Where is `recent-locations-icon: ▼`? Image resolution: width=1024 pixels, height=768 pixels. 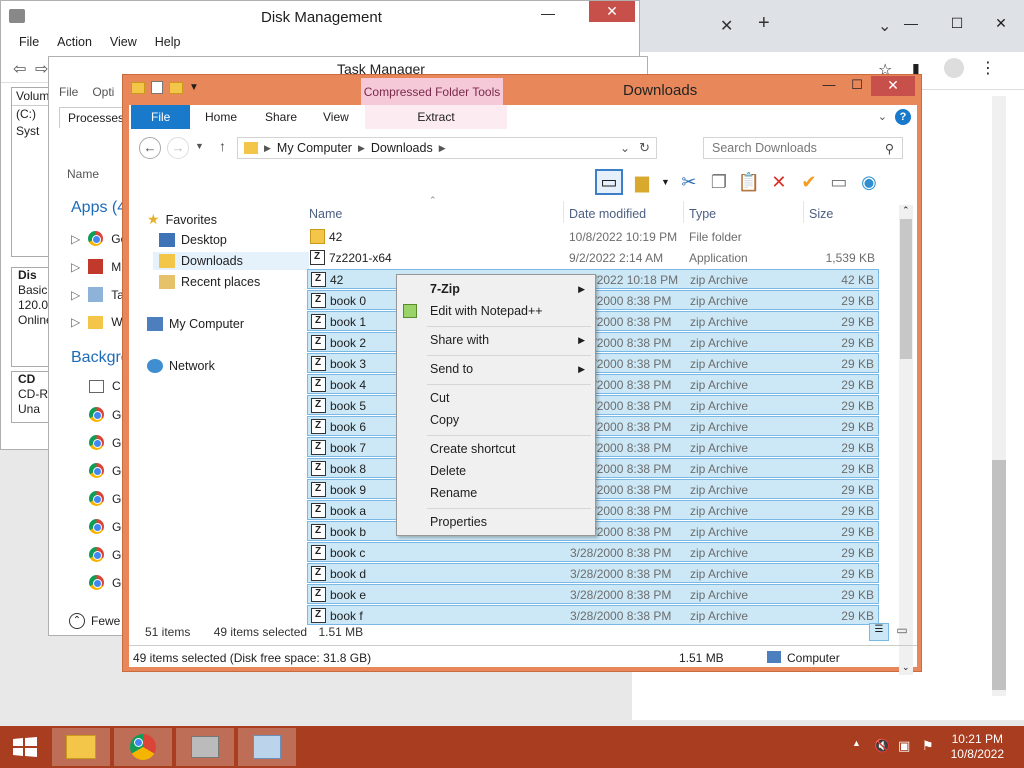 recent-locations-icon: ▼ is located at coordinates (199, 146).